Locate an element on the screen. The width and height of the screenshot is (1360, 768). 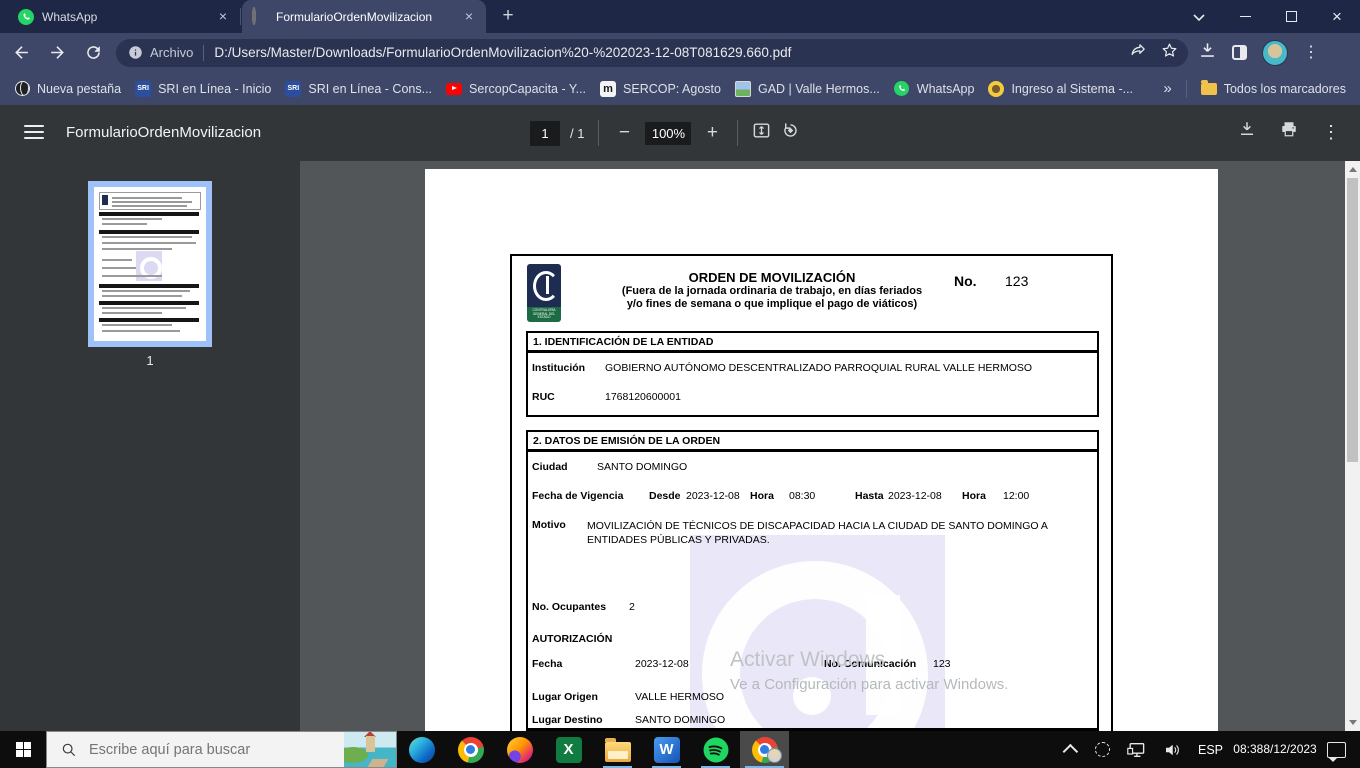
bookmark-whatsapp: WhatsApp is located at coordinates (934, 89).